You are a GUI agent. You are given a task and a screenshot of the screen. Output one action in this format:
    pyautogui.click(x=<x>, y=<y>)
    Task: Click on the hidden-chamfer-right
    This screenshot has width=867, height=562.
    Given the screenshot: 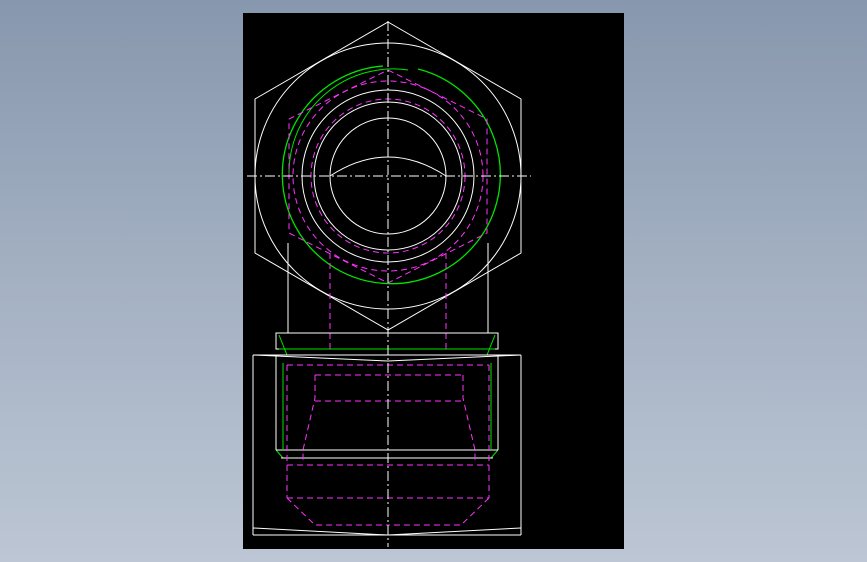 What is the action you would take?
    pyautogui.click(x=439, y=511)
    